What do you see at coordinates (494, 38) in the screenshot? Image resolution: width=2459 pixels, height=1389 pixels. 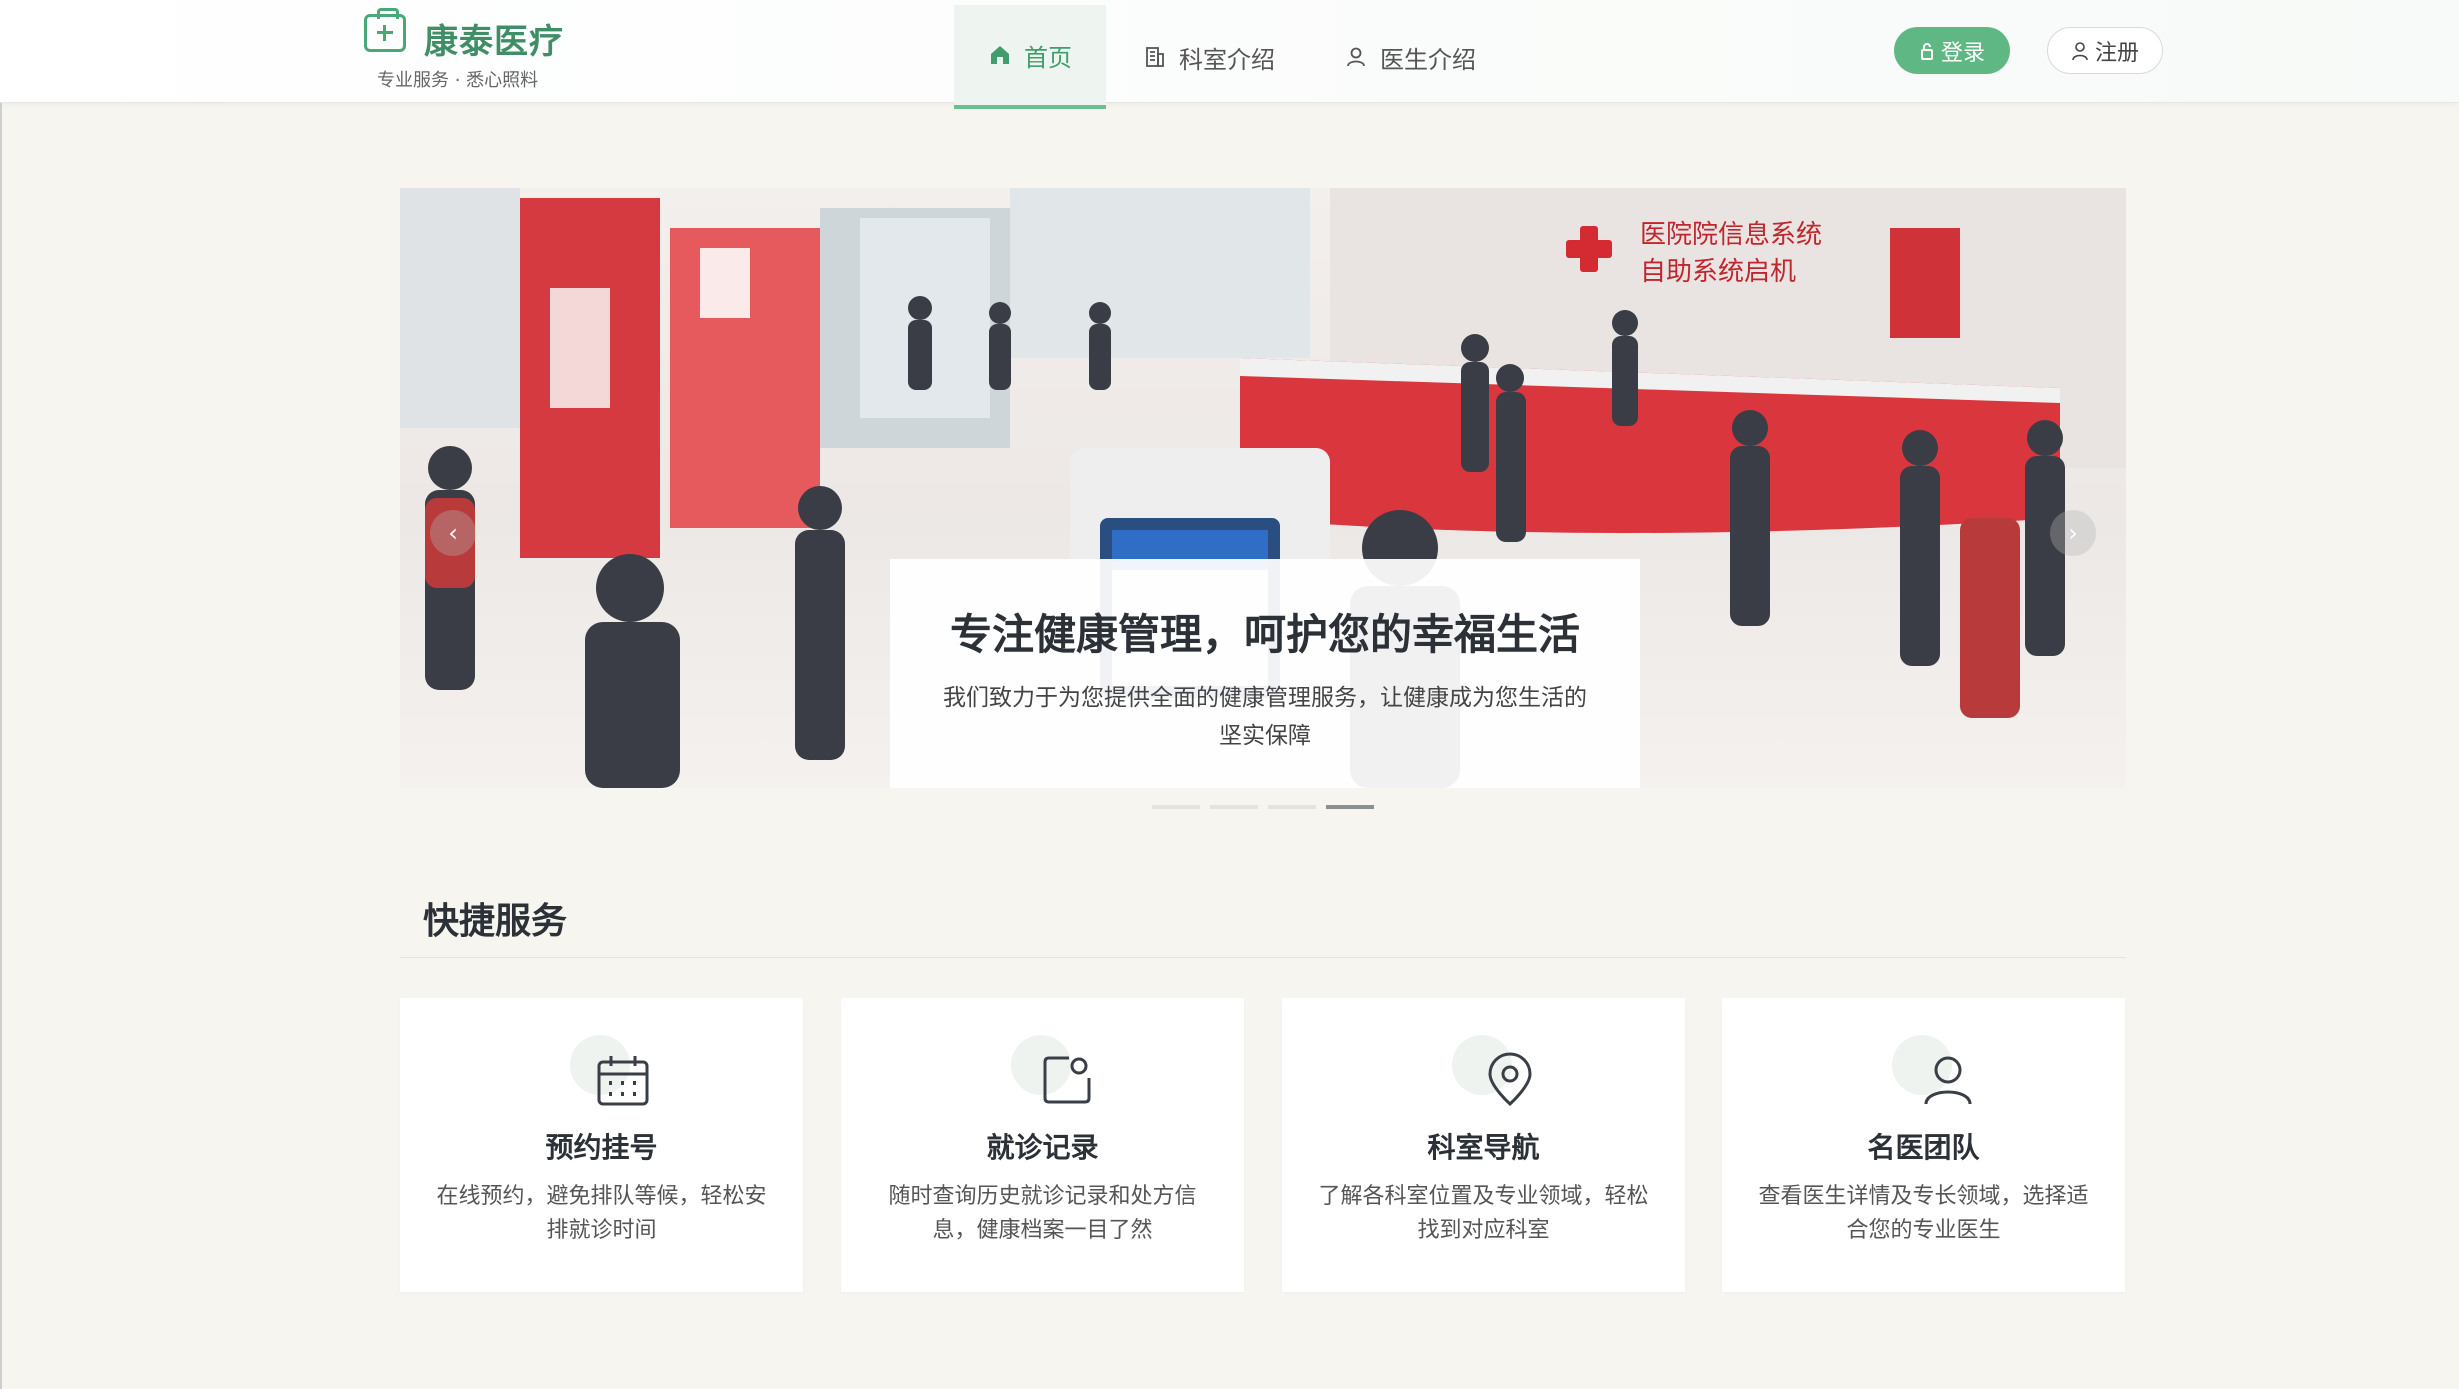 I see `brand-name: 康泰医疗` at bounding box center [494, 38].